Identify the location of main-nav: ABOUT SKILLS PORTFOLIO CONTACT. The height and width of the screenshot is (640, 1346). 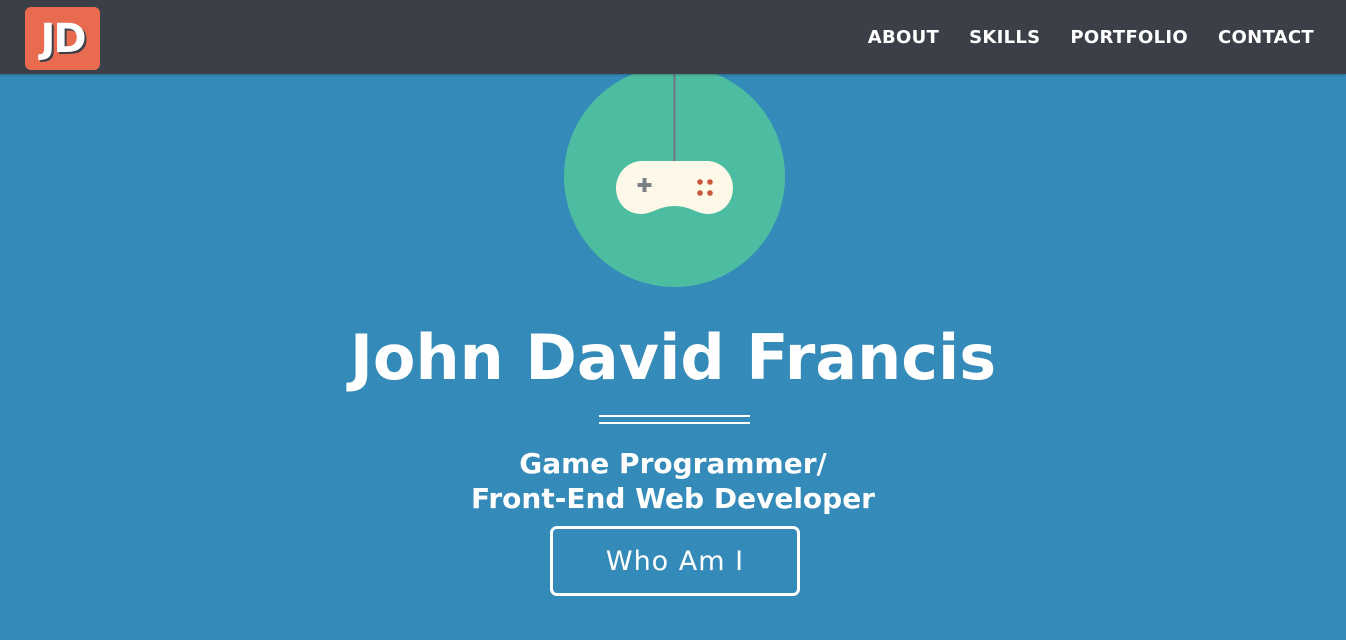
(1091, 37).